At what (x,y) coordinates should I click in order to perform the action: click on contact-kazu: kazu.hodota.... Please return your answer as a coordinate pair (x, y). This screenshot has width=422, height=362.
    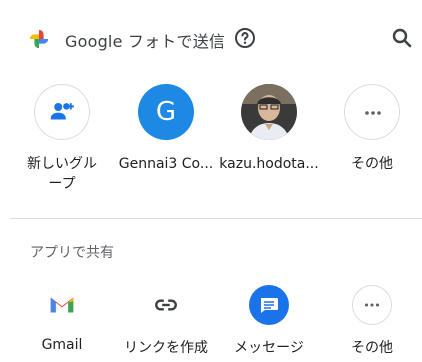
    Looking at the image, I should click on (269, 129).